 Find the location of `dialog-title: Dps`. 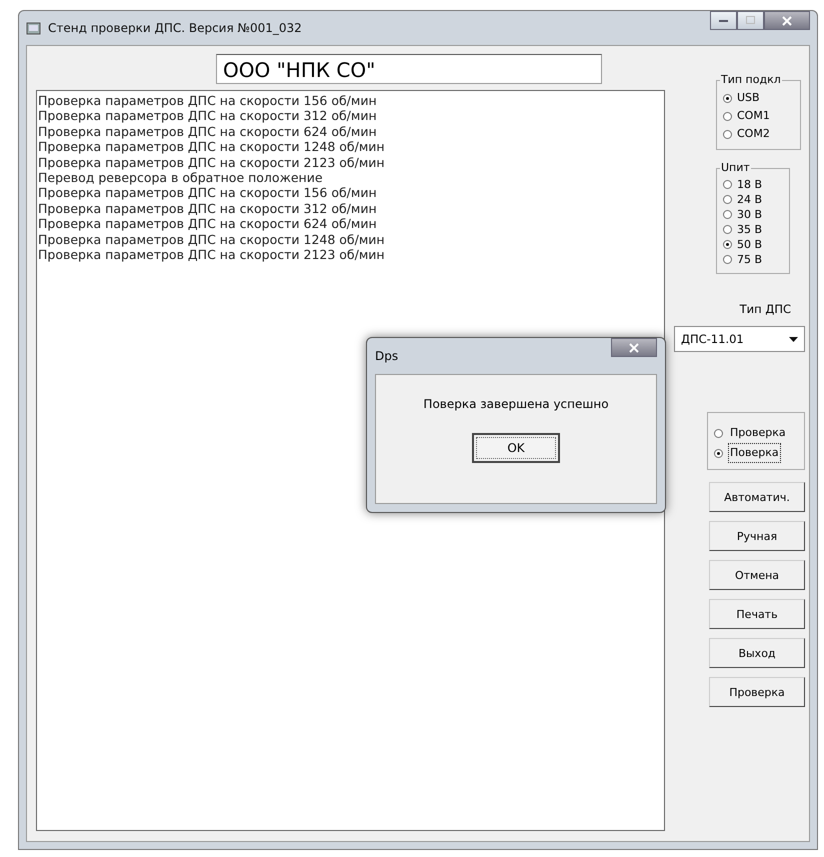

dialog-title: Dps is located at coordinates (386, 356).